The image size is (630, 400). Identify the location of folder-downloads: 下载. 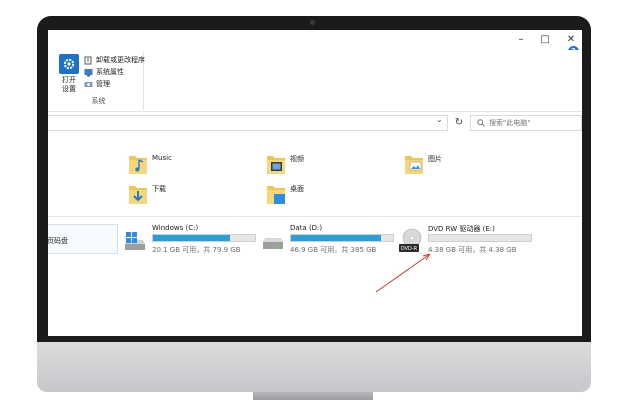
(183, 195).